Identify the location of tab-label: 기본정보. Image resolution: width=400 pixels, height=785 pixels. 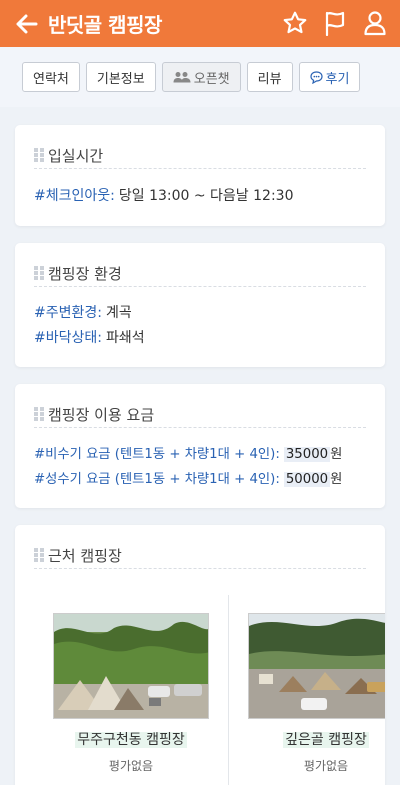
(120, 79).